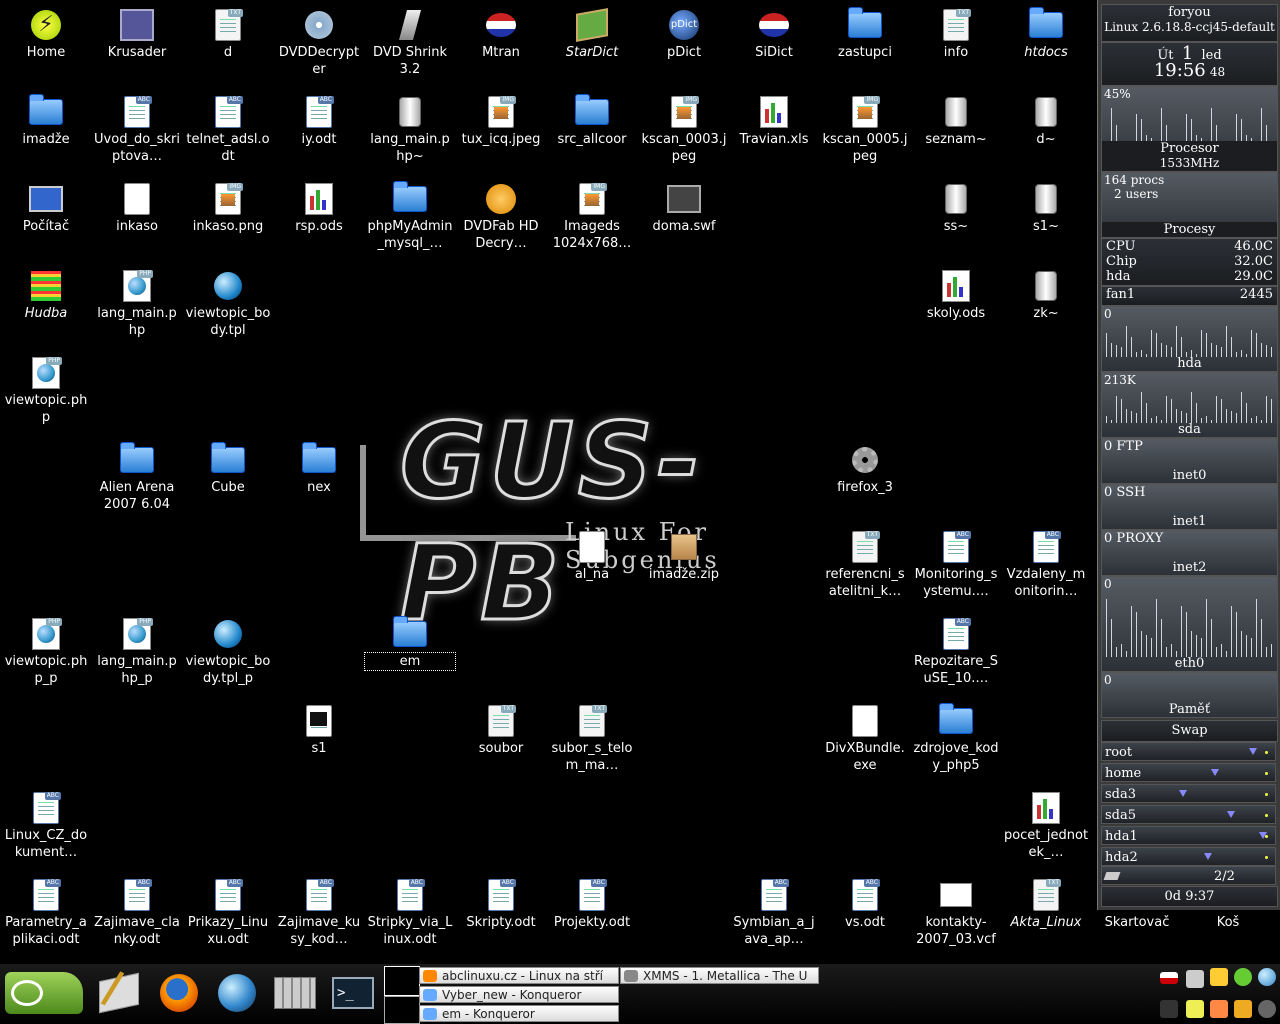  I want to click on desktop-icon: IMG tux_icq.jpeg, so click(501, 121).